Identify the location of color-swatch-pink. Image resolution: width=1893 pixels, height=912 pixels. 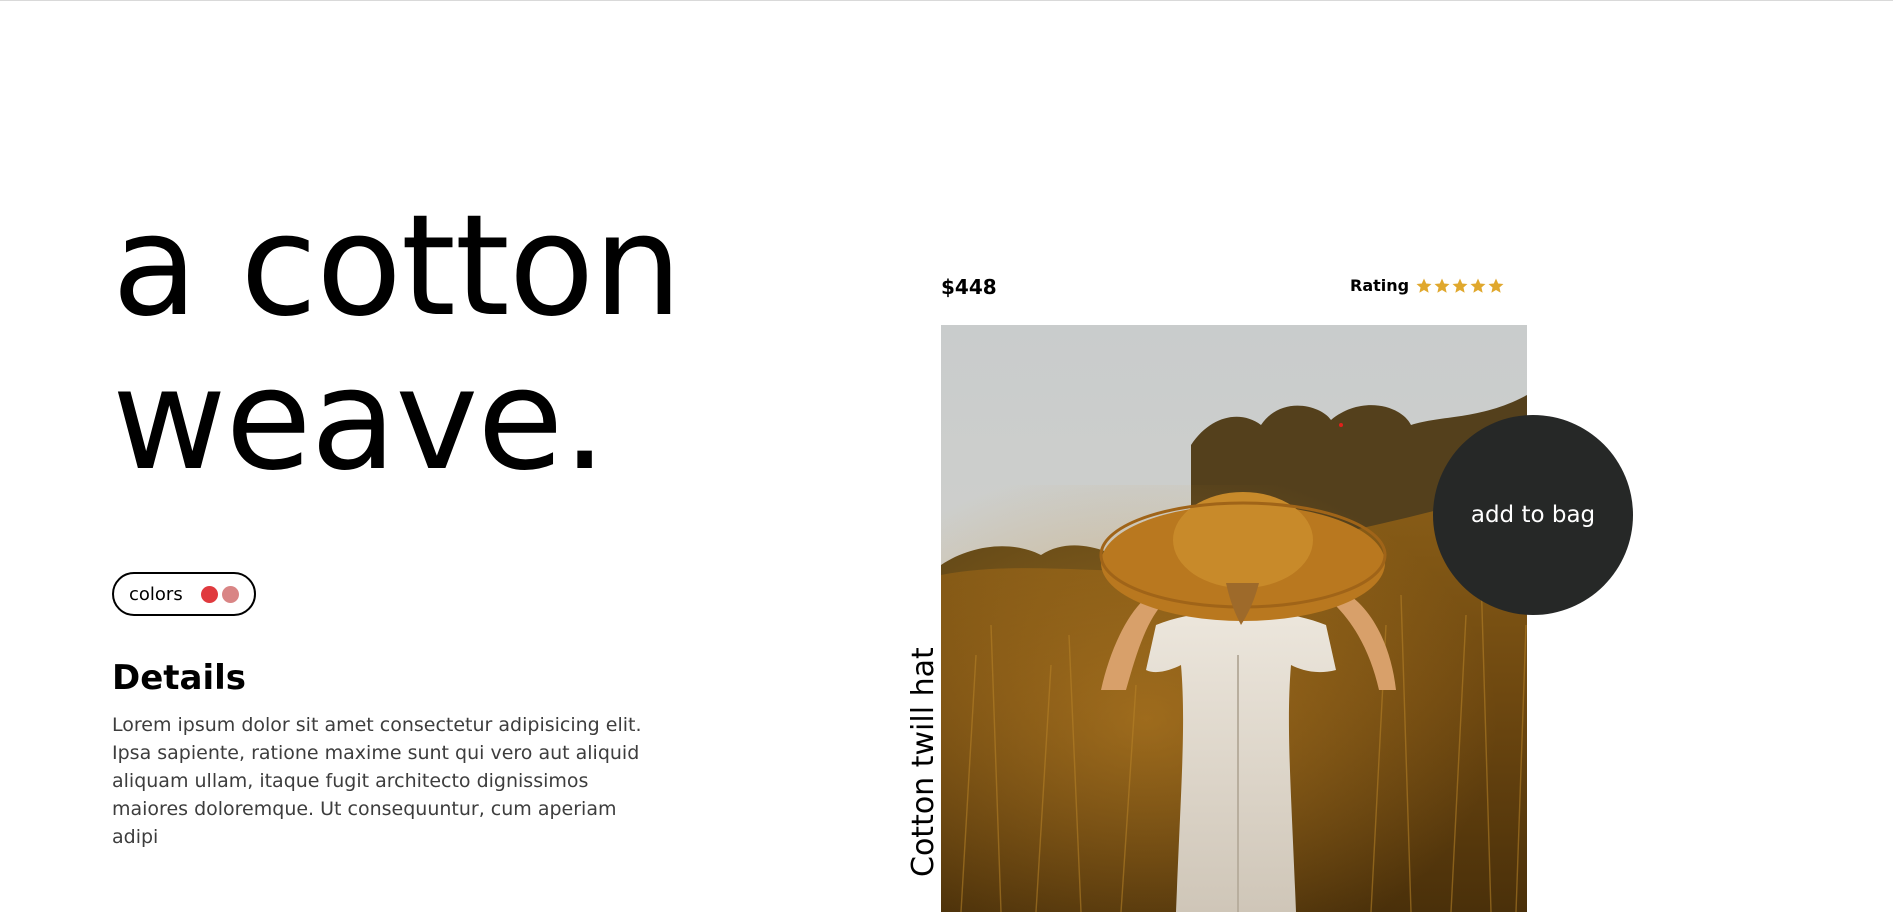
(230, 594).